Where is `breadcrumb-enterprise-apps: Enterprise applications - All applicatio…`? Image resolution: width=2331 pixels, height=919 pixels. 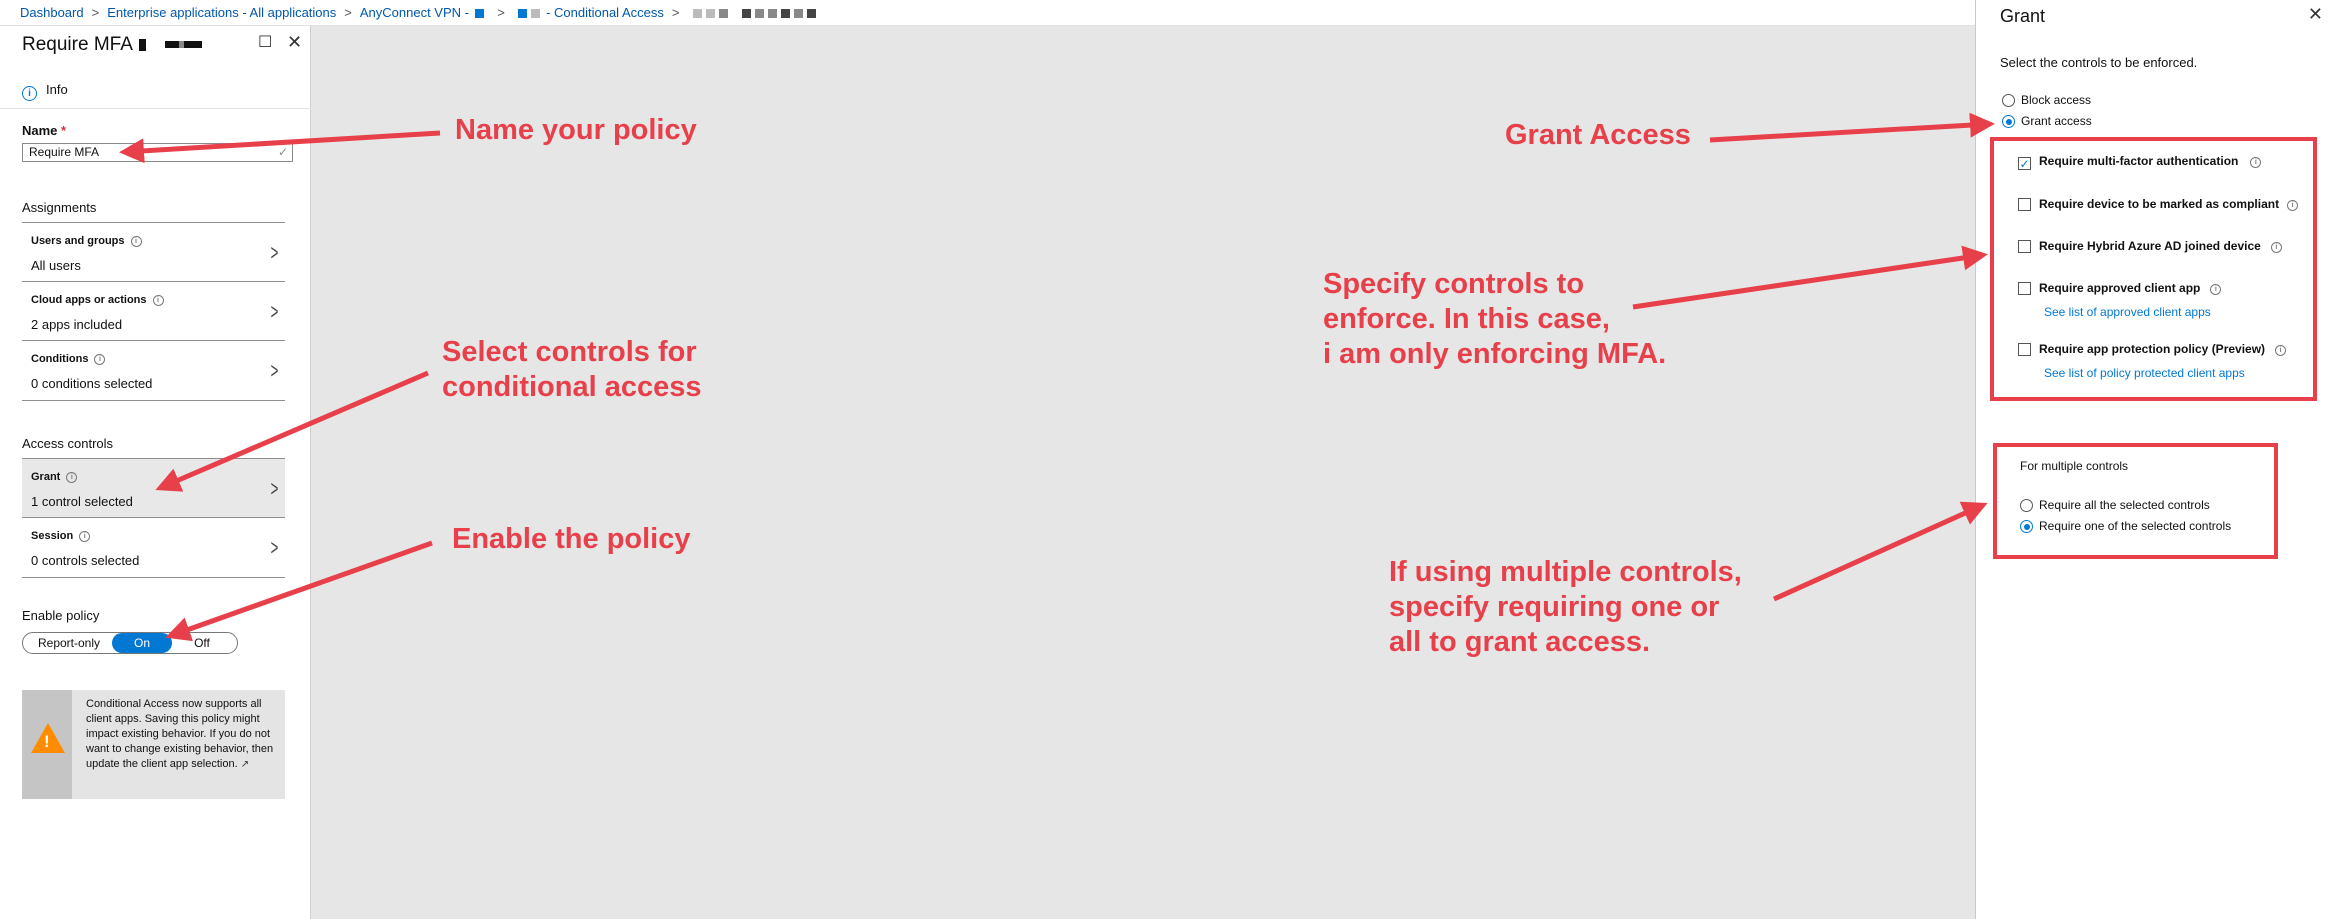
breadcrumb-enterprise-apps: Enterprise applications - All applicatio… is located at coordinates (221, 12).